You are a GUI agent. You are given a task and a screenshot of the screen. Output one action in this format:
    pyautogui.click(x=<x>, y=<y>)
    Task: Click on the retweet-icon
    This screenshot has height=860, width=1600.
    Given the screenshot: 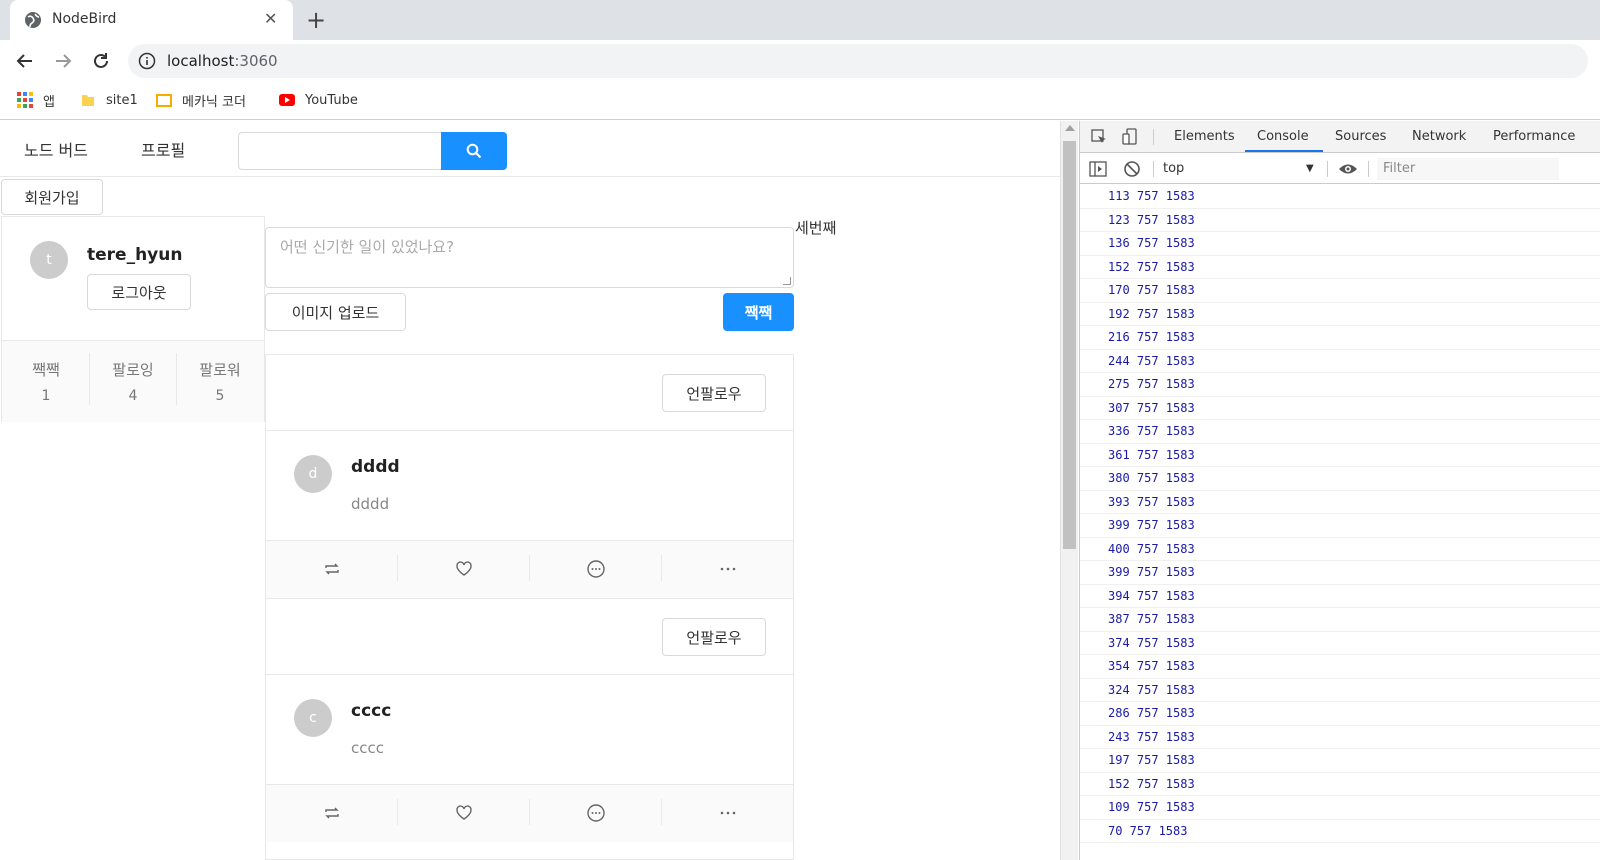 What is the action you would take?
    pyautogui.click(x=332, y=569)
    